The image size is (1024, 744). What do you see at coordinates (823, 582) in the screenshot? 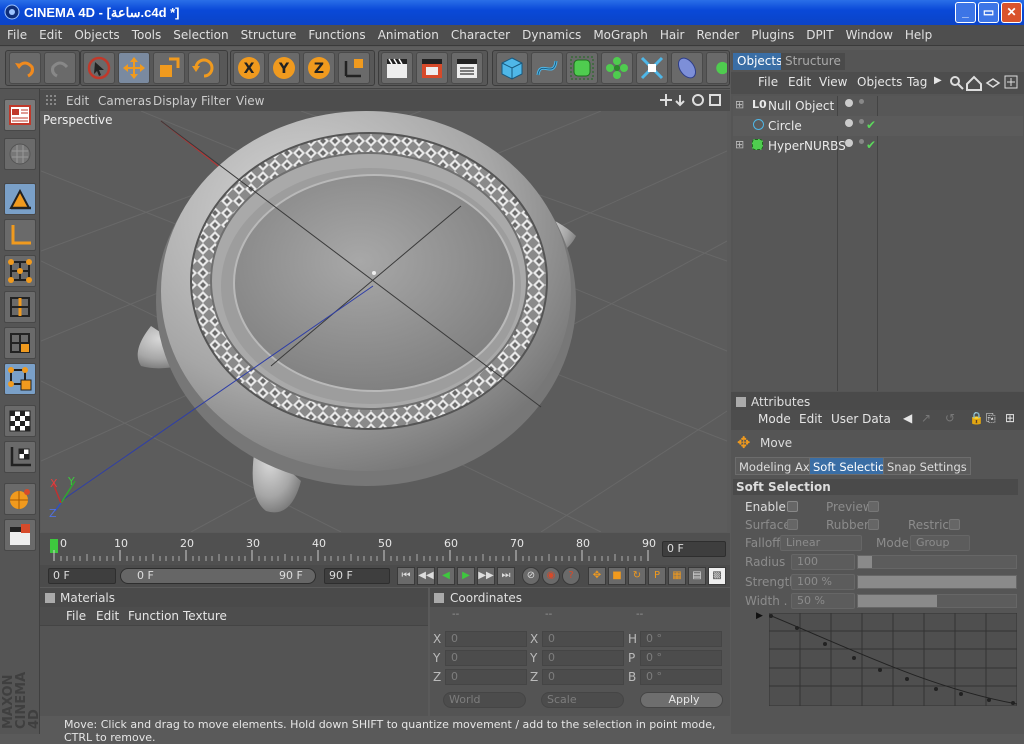
I see `strength-field: 100 %` at bounding box center [823, 582].